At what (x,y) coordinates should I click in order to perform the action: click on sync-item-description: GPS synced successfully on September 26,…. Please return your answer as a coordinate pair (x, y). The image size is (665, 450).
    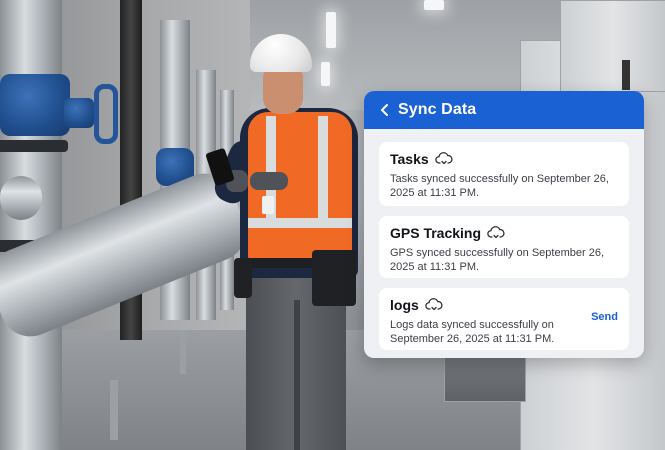
    Looking at the image, I should click on (497, 260).